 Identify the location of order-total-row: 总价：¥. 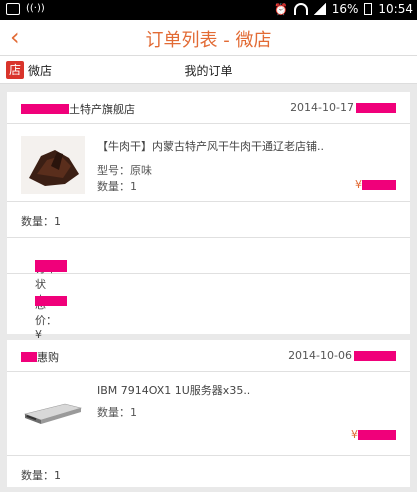
(208, 307).